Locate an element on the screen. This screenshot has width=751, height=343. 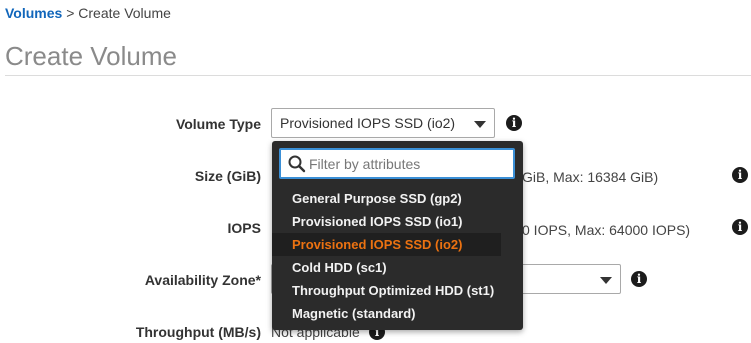
breadcrumb: Volumes > Create Volume is located at coordinates (88, 13).